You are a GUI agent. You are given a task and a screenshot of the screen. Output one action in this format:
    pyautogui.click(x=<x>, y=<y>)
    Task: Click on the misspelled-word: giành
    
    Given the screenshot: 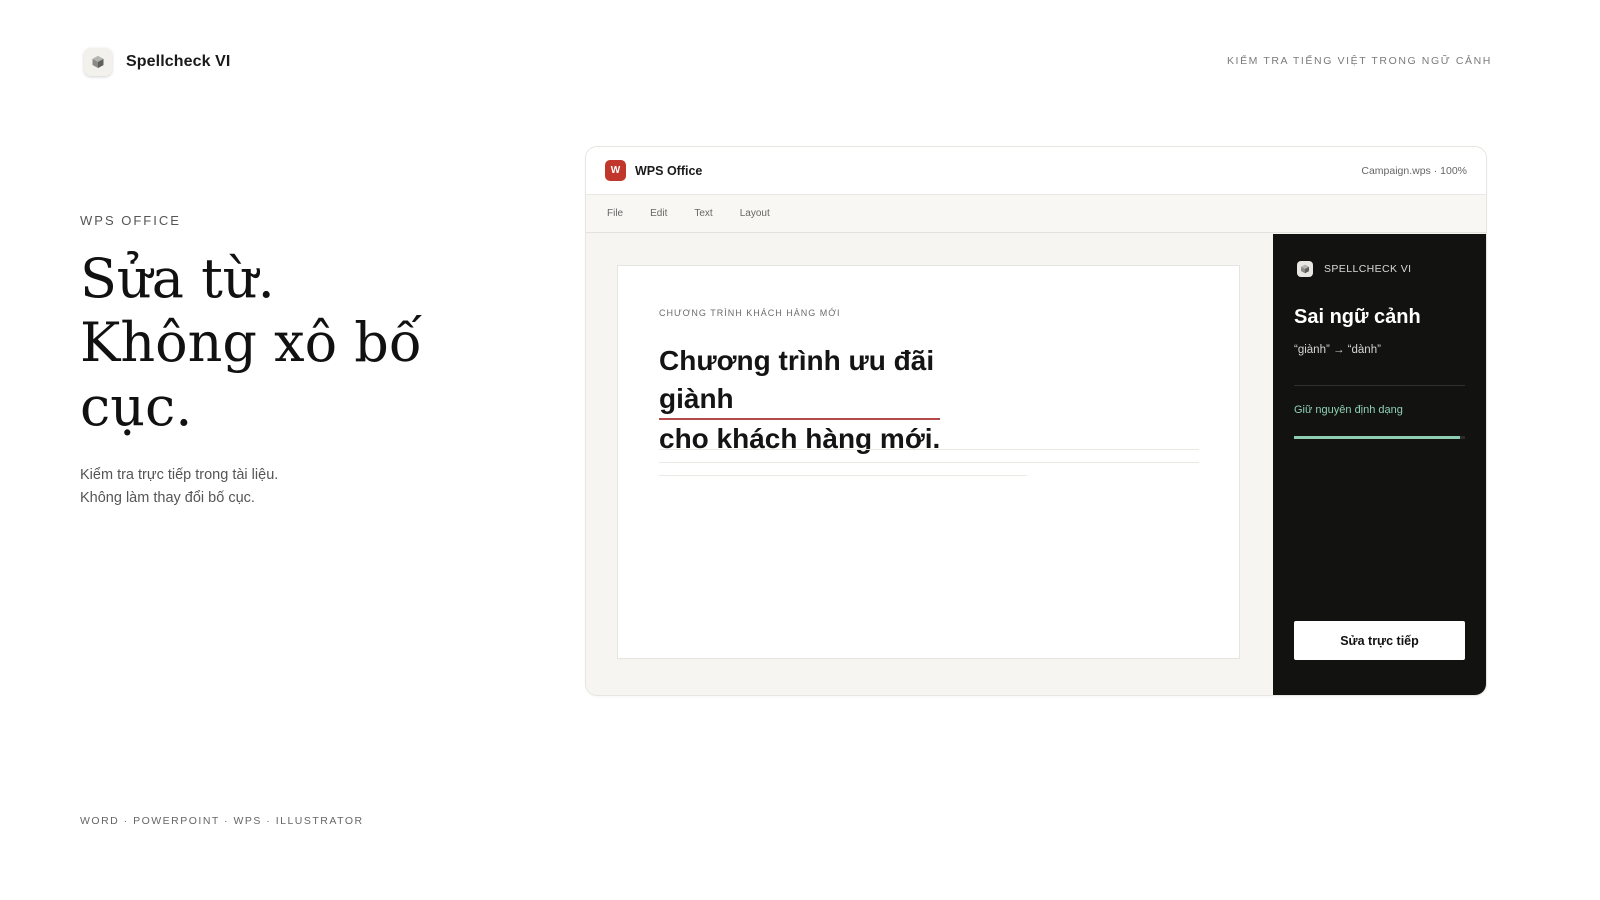 What is the action you would take?
    pyautogui.click(x=800, y=400)
    